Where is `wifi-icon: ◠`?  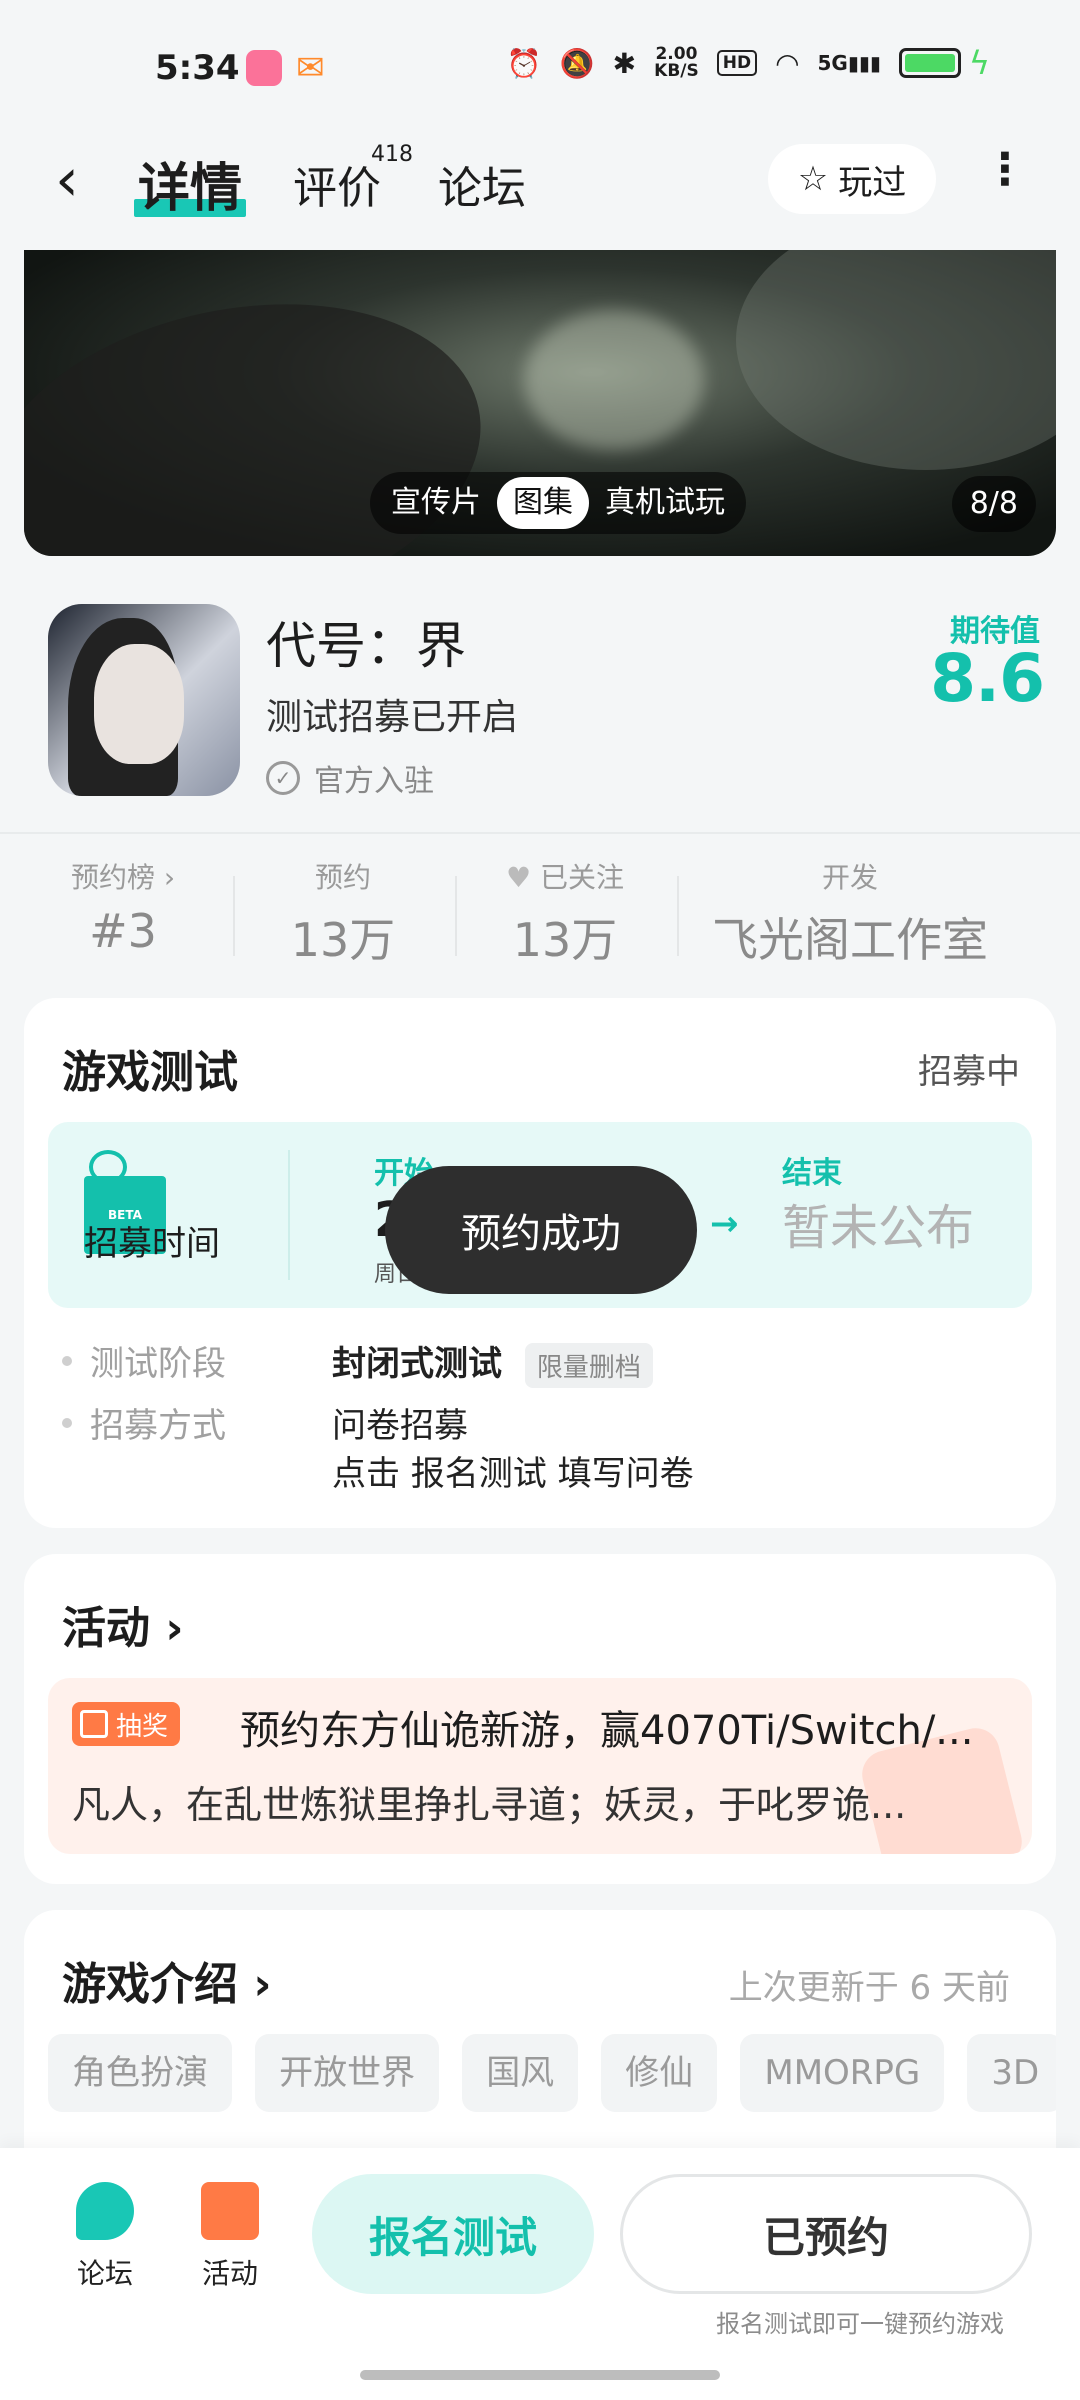 wifi-icon: ◠ is located at coordinates (787, 63).